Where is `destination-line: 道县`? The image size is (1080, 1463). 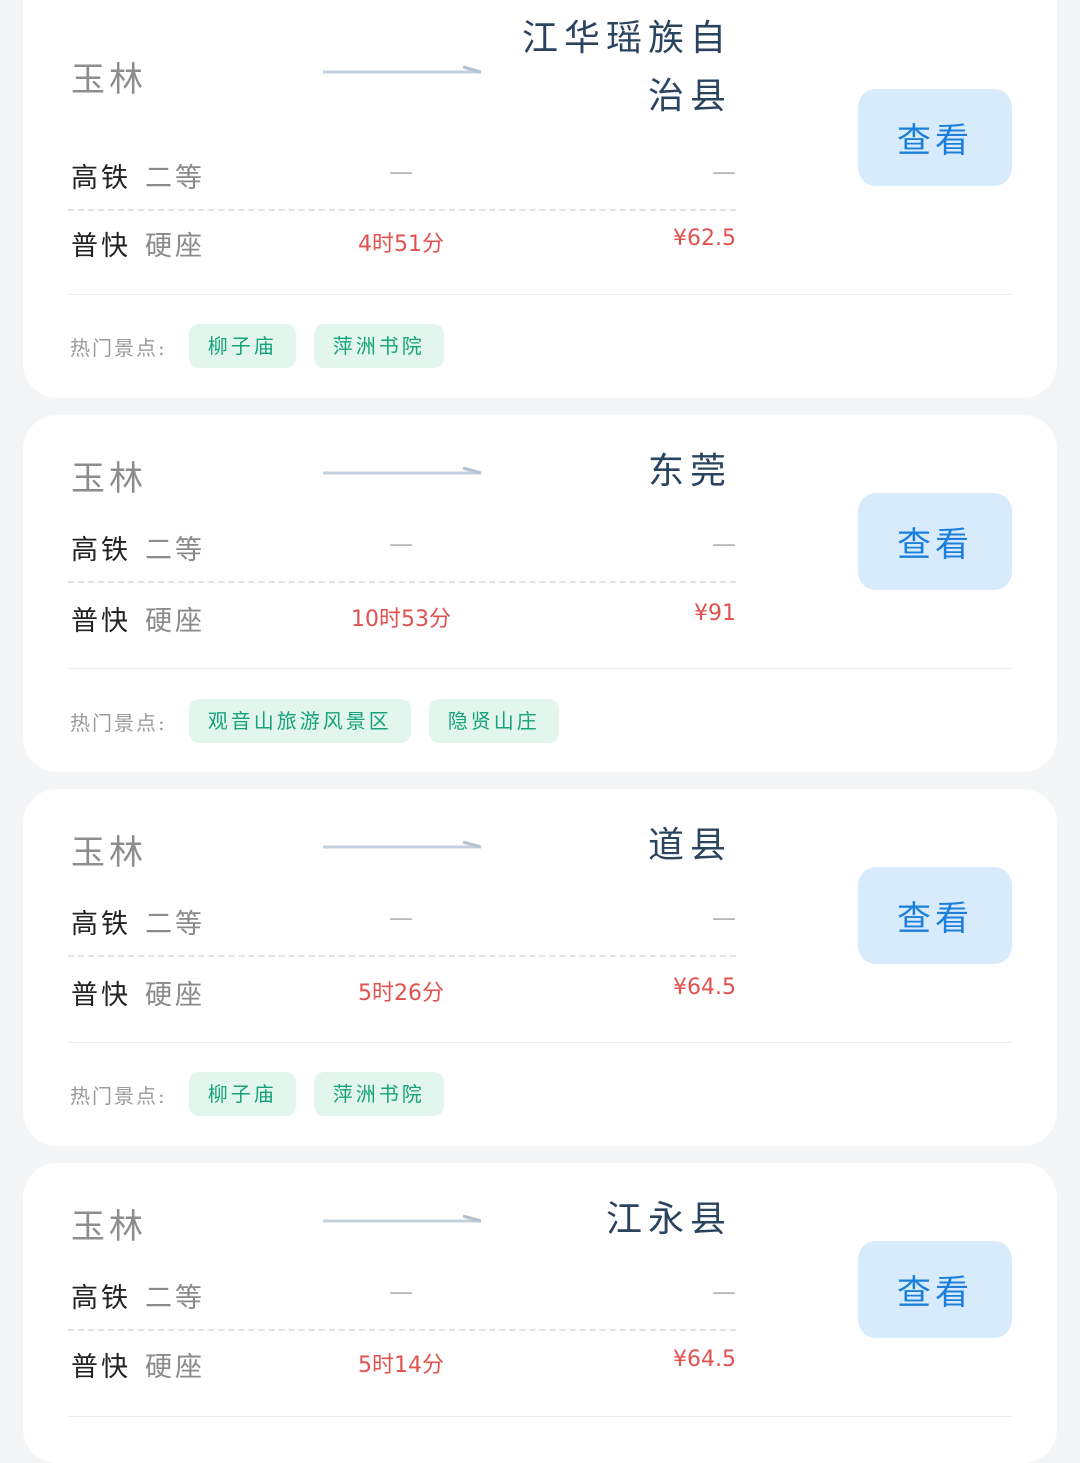 destination-line: 道县 is located at coordinates (689, 845).